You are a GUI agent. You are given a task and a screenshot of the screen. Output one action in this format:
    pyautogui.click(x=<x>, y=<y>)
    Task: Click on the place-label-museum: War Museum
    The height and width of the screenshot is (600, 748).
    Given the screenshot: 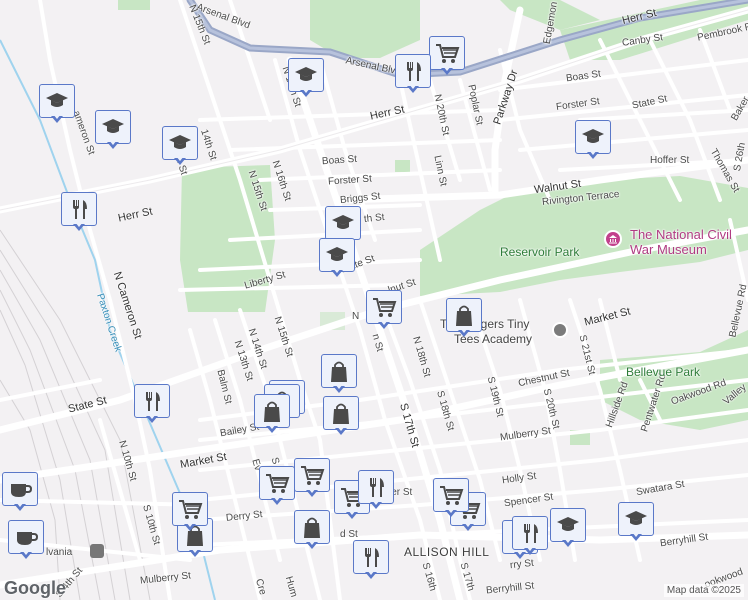 What is the action you would take?
    pyautogui.click(x=668, y=249)
    